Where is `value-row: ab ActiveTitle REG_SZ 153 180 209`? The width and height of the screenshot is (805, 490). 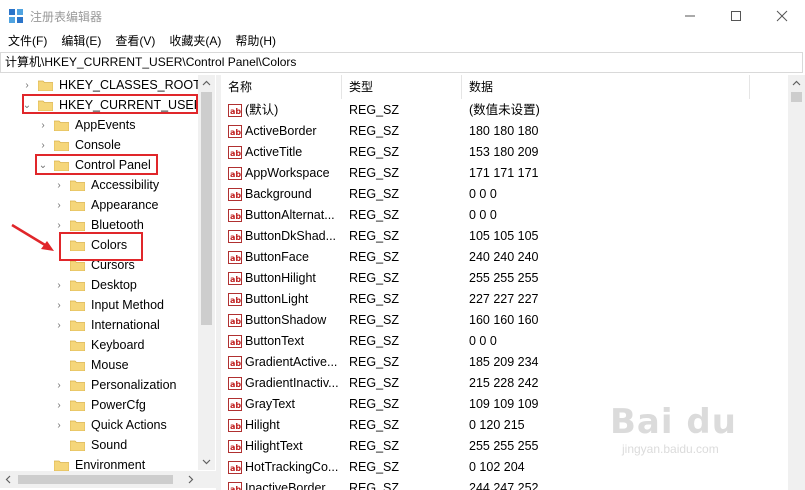 value-row: ab ActiveTitle REG_SZ 153 180 209 is located at coordinates (513, 152).